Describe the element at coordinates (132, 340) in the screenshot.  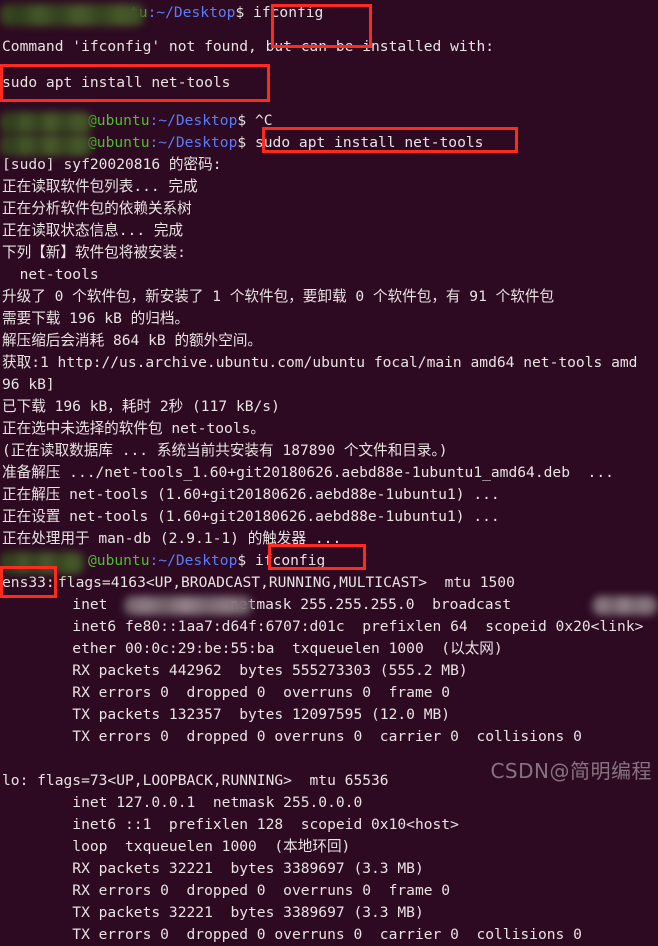
I see `output-disk-space: 解压缩后会消耗 864 kB 的额外空间。` at that location.